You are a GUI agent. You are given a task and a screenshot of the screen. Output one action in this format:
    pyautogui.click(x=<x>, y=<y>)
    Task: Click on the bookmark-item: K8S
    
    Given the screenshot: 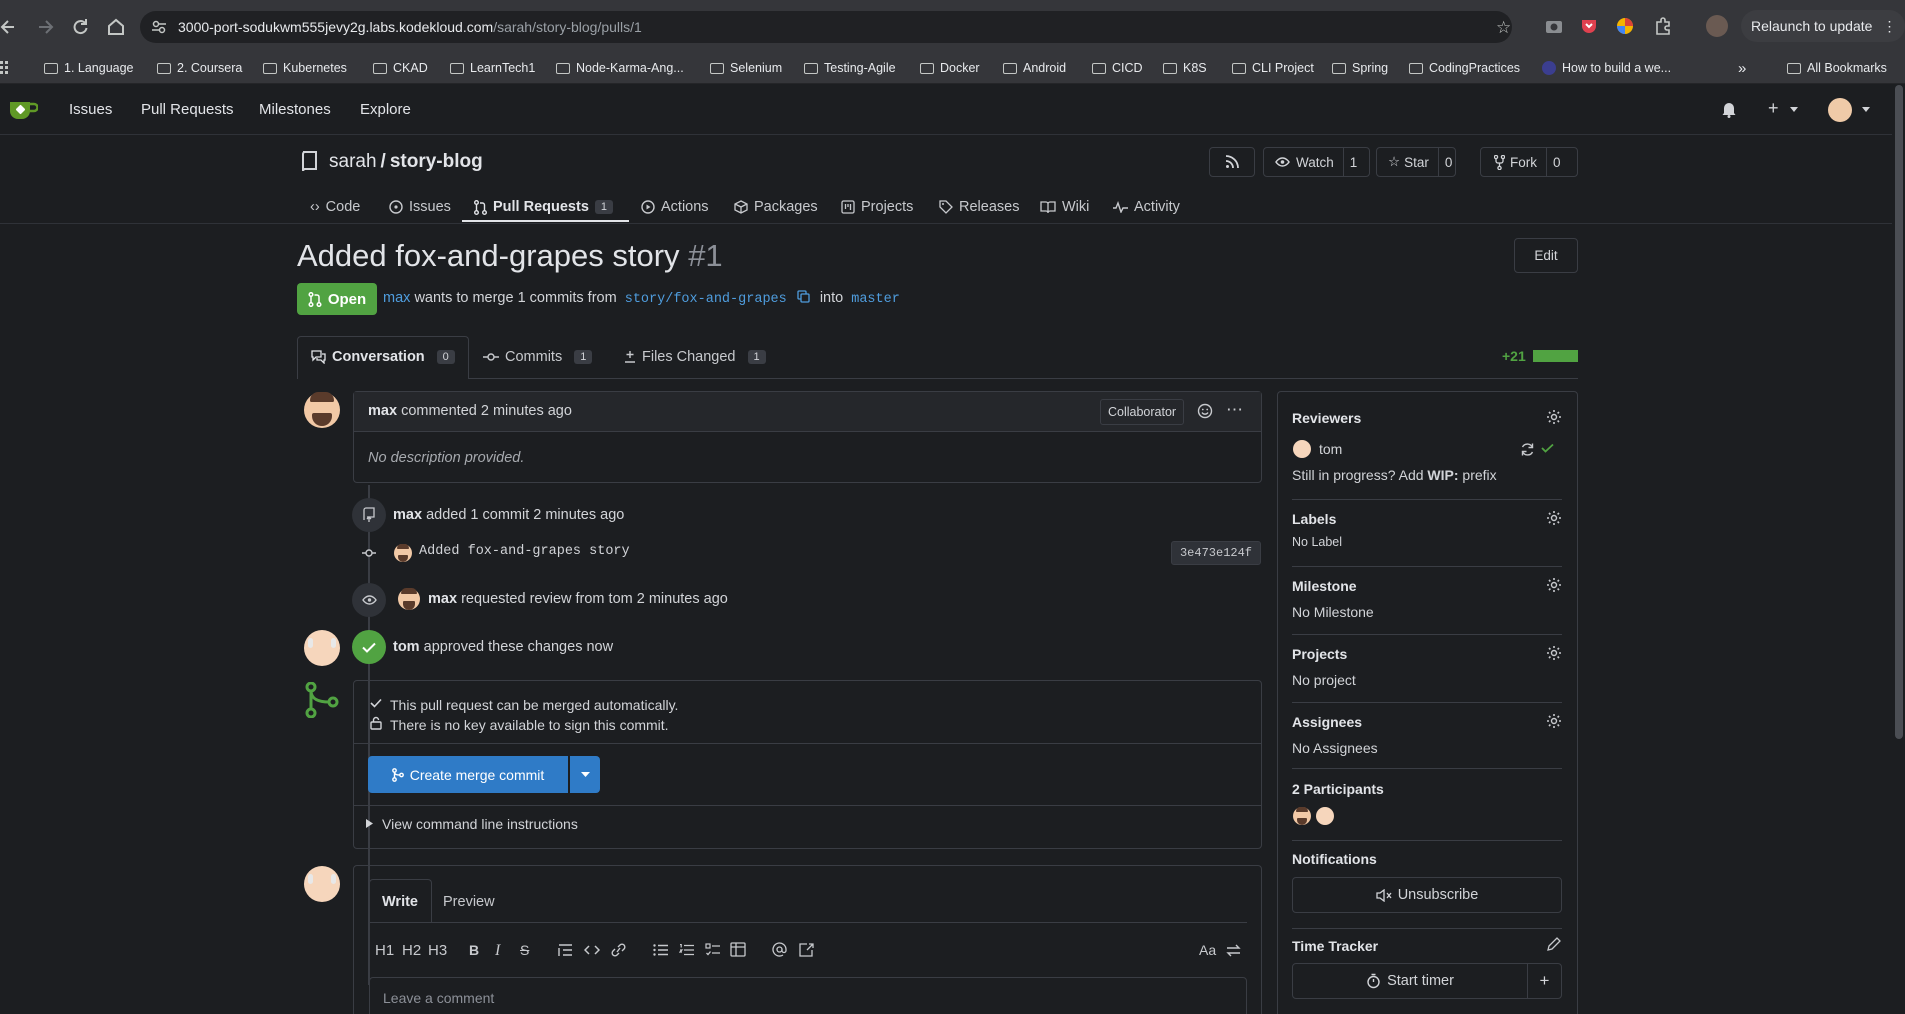 What is the action you would take?
    pyautogui.click(x=1185, y=68)
    